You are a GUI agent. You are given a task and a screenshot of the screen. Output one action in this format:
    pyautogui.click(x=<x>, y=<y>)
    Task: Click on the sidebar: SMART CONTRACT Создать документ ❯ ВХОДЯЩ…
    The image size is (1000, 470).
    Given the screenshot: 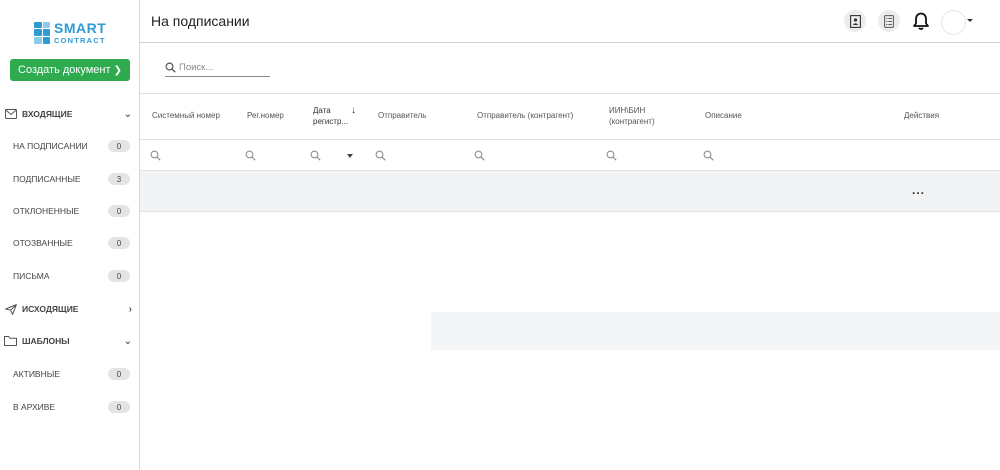 What is the action you would take?
    pyautogui.click(x=70, y=235)
    